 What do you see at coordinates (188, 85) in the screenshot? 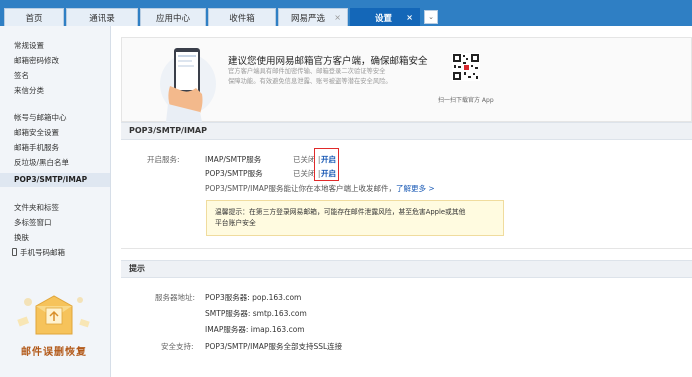
I see `phone-hand-illustration` at bounding box center [188, 85].